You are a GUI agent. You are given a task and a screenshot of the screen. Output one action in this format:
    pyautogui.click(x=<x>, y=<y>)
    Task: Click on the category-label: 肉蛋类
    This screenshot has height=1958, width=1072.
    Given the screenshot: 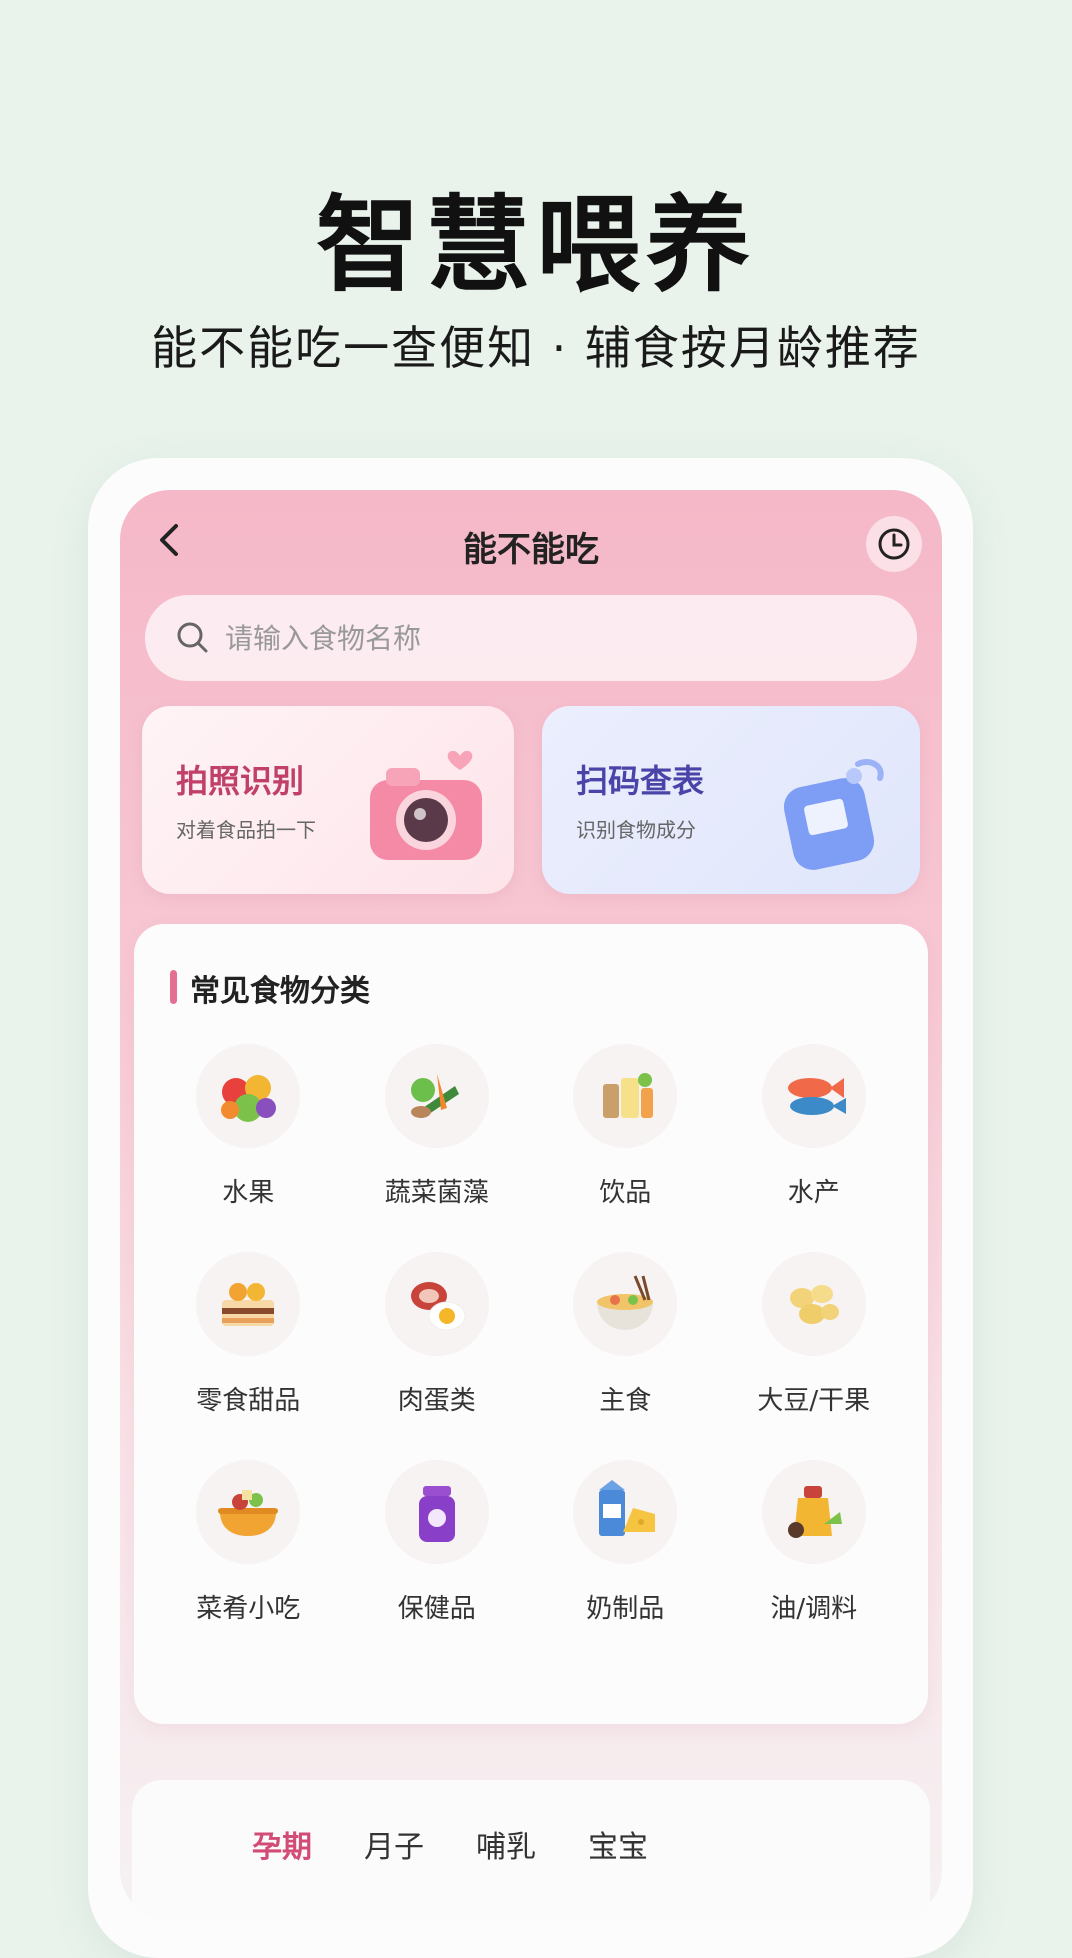 What is the action you would take?
    pyautogui.click(x=436, y=1401)
    